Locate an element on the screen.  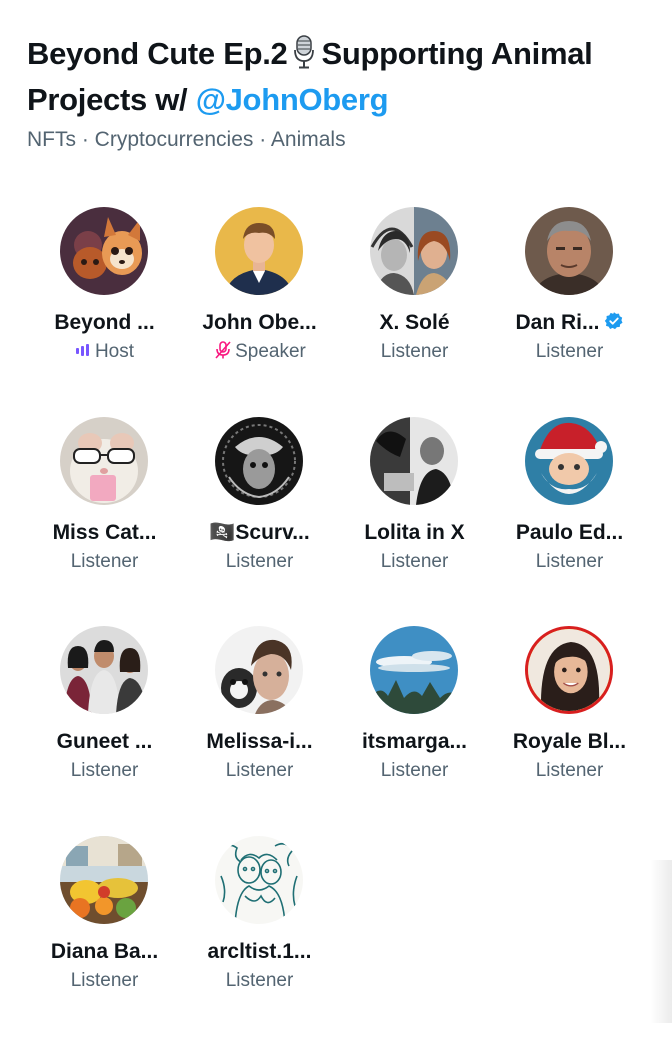
participant: arcltist.1... Listener is located at coordinates (259, 938).